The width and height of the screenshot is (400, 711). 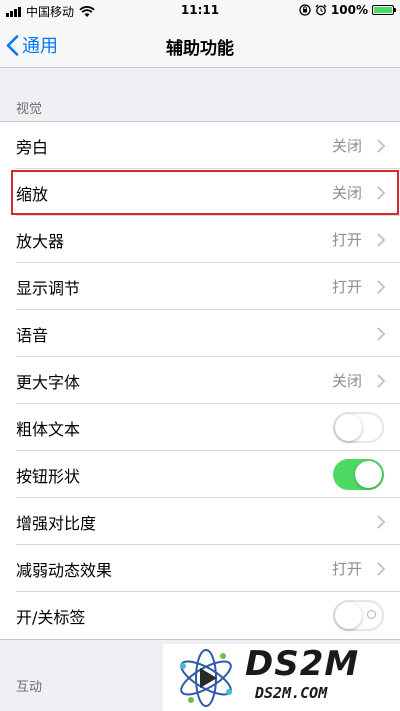 I want to click on section-header-vision: 视觉, so click(x=29, y=109).